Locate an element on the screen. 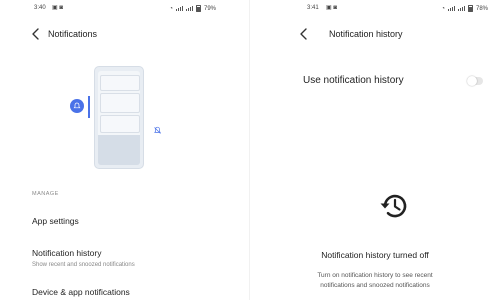 Image resolution: width=500 pixels, height=300 pixels. app-bar: Notification history is located at coordinates (375, 34).